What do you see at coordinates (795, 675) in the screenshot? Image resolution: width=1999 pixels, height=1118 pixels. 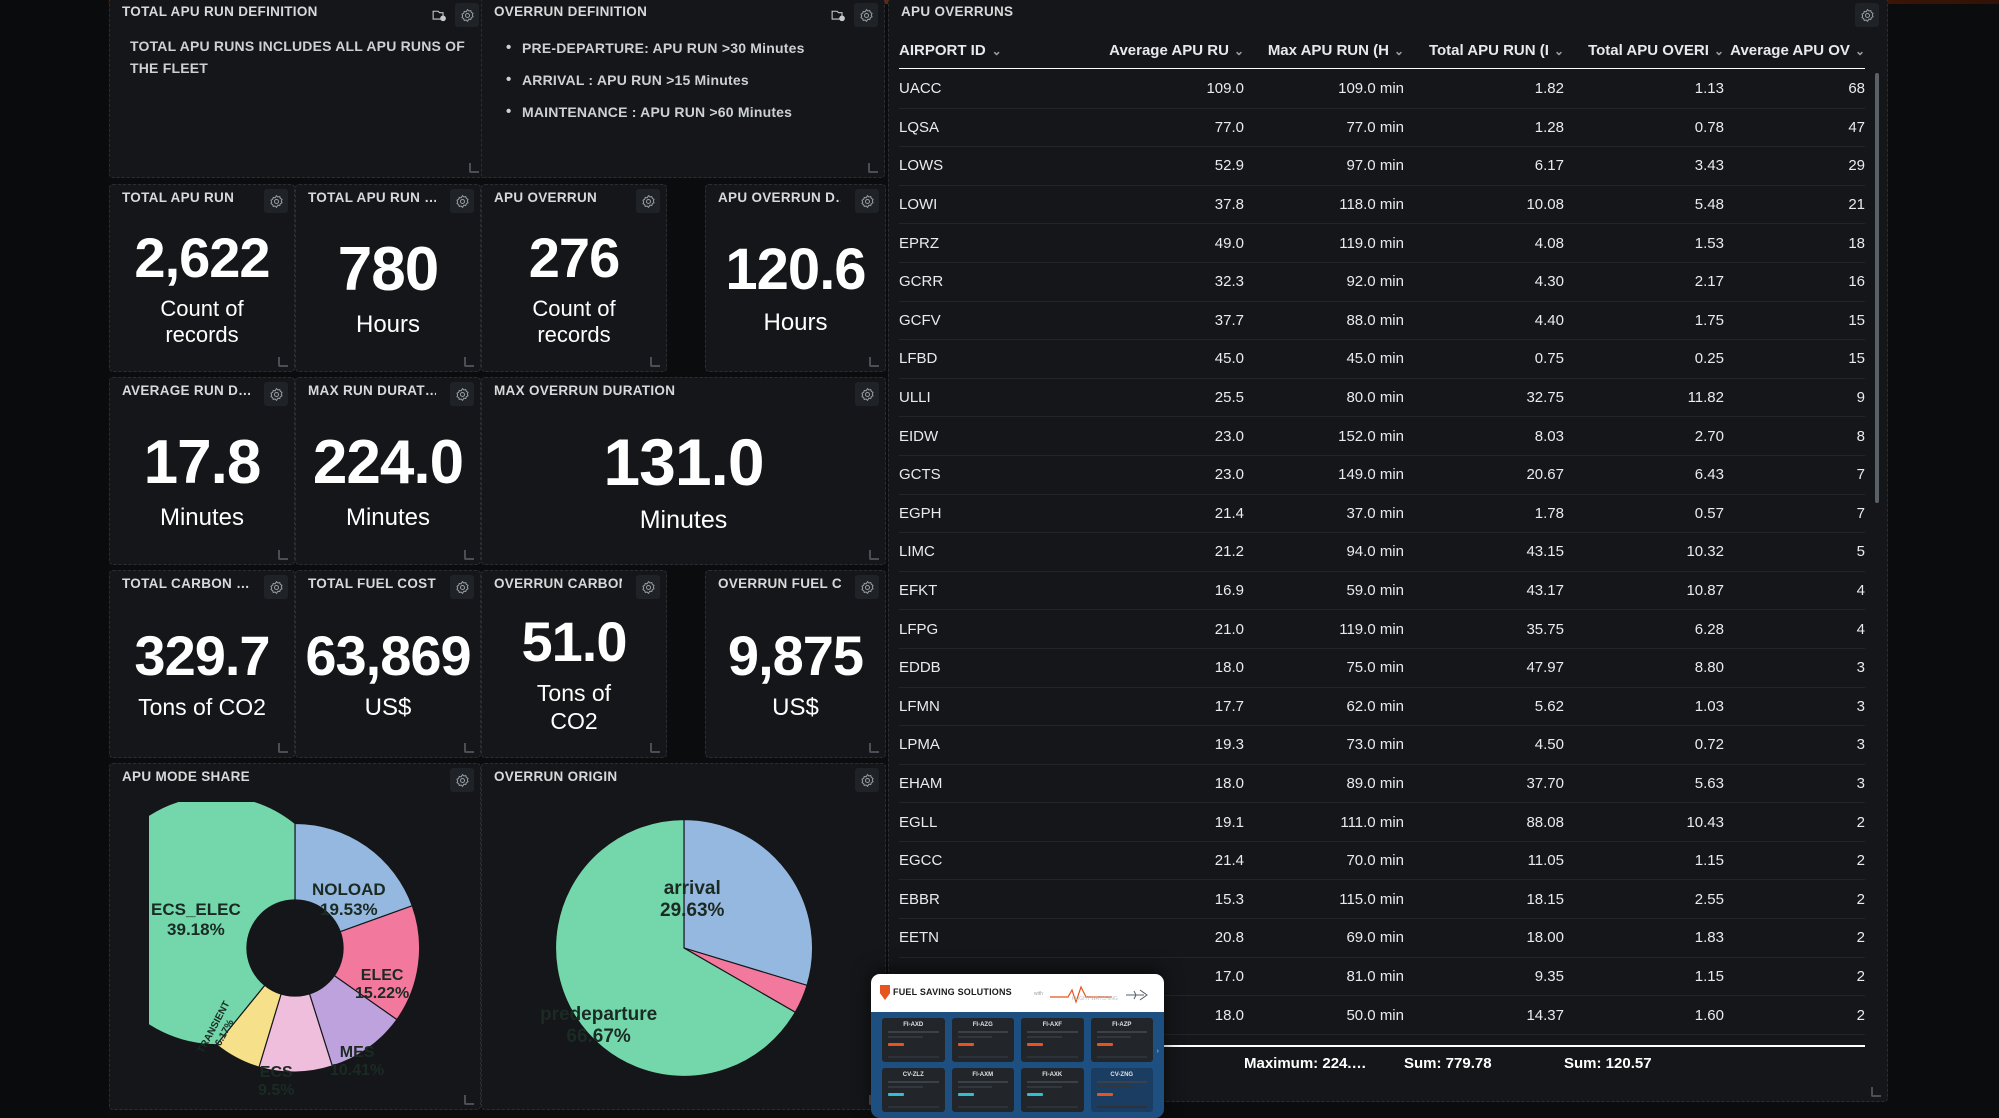 I see `stat-content: 9,875 US$` at bounding box center [795, 675].